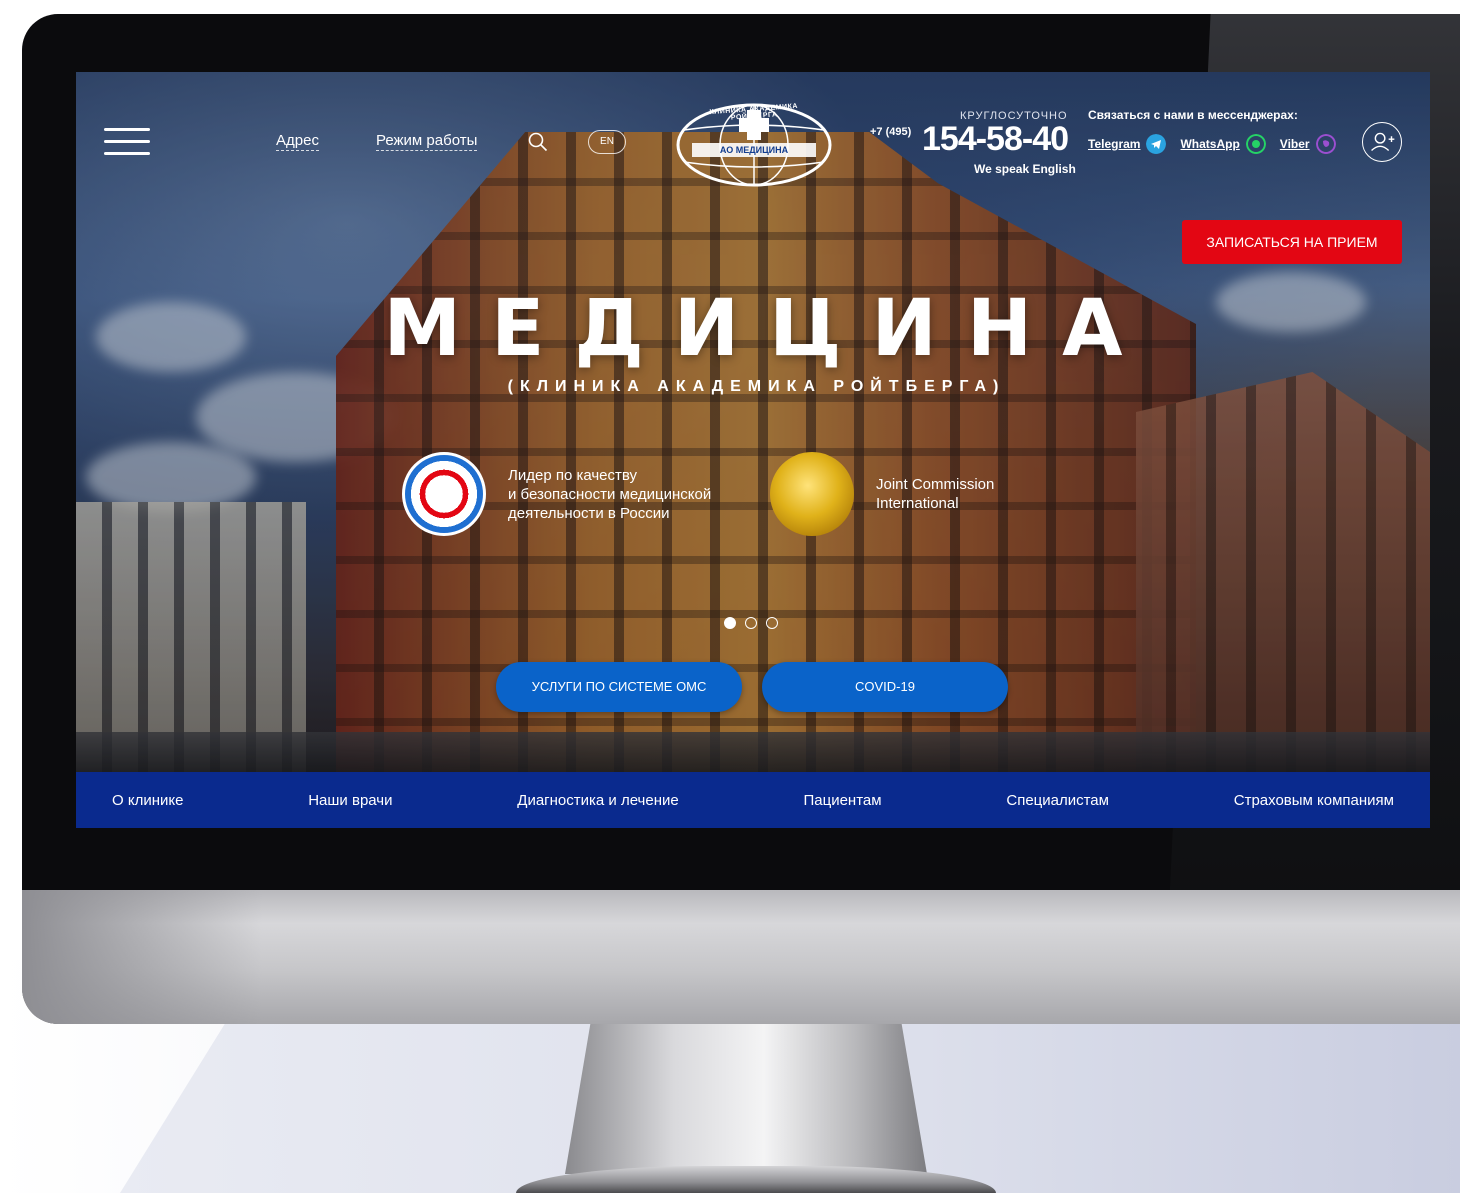 The width and height of the screenshot is (1460, 1193). What do you see at coordinates (607, 142) in the screenshot?
I see `language-button: EN` at bounding box center [607, 142].